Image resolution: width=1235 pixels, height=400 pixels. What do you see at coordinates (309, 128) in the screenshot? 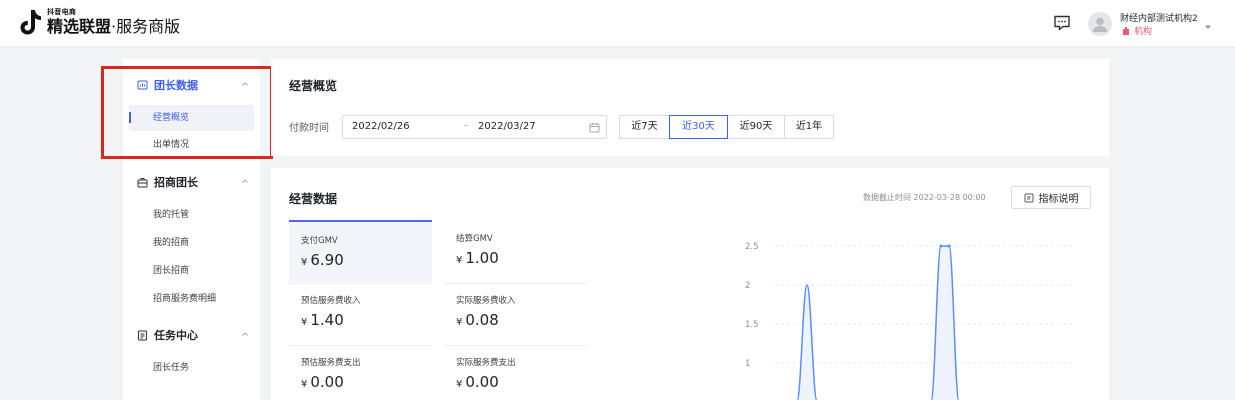
I see `pay-time-label: 付款时间` at bounding box center [309, 128].